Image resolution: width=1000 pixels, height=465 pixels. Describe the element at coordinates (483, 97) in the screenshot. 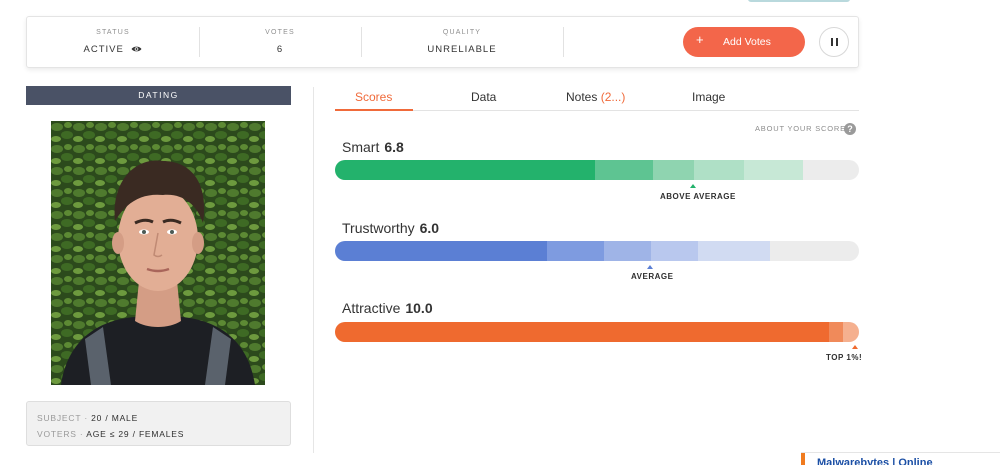

I see `tab-data: Data` at that location.